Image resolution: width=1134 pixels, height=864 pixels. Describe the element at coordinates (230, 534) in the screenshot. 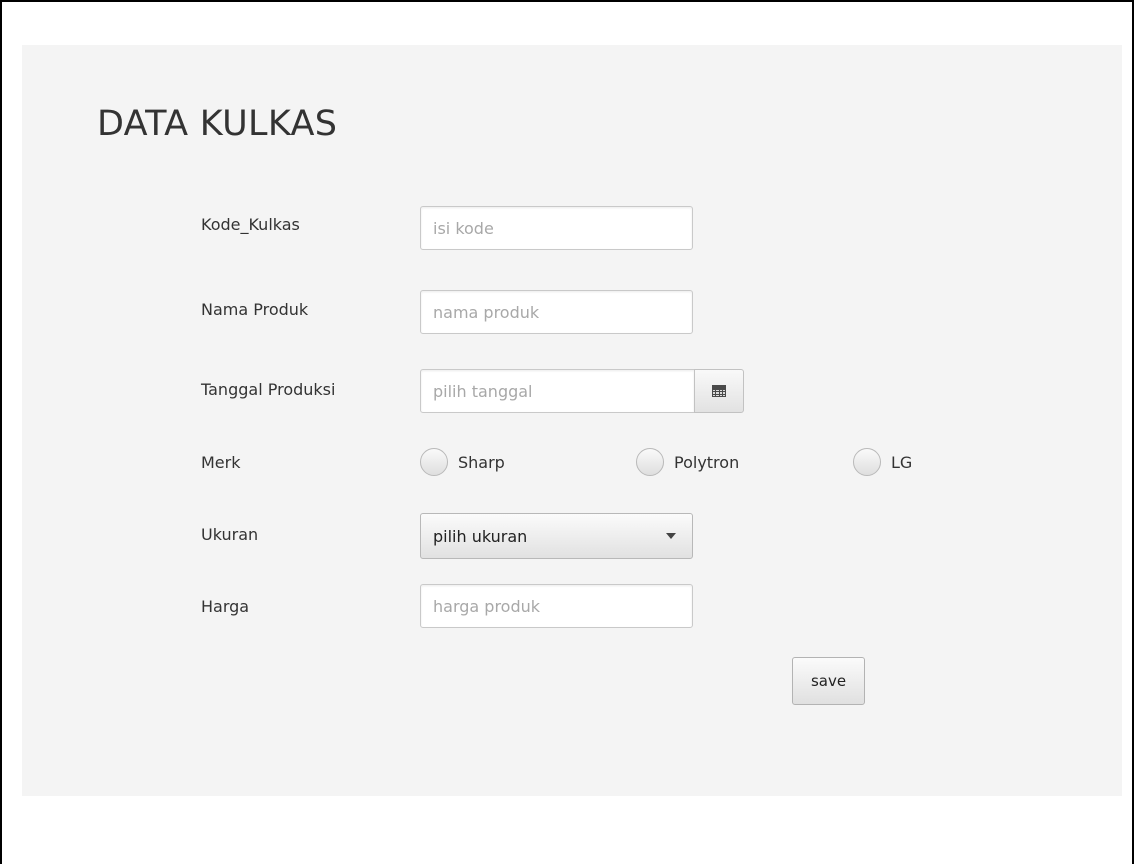

I see `ukuran-label: Ukuran` at that location.